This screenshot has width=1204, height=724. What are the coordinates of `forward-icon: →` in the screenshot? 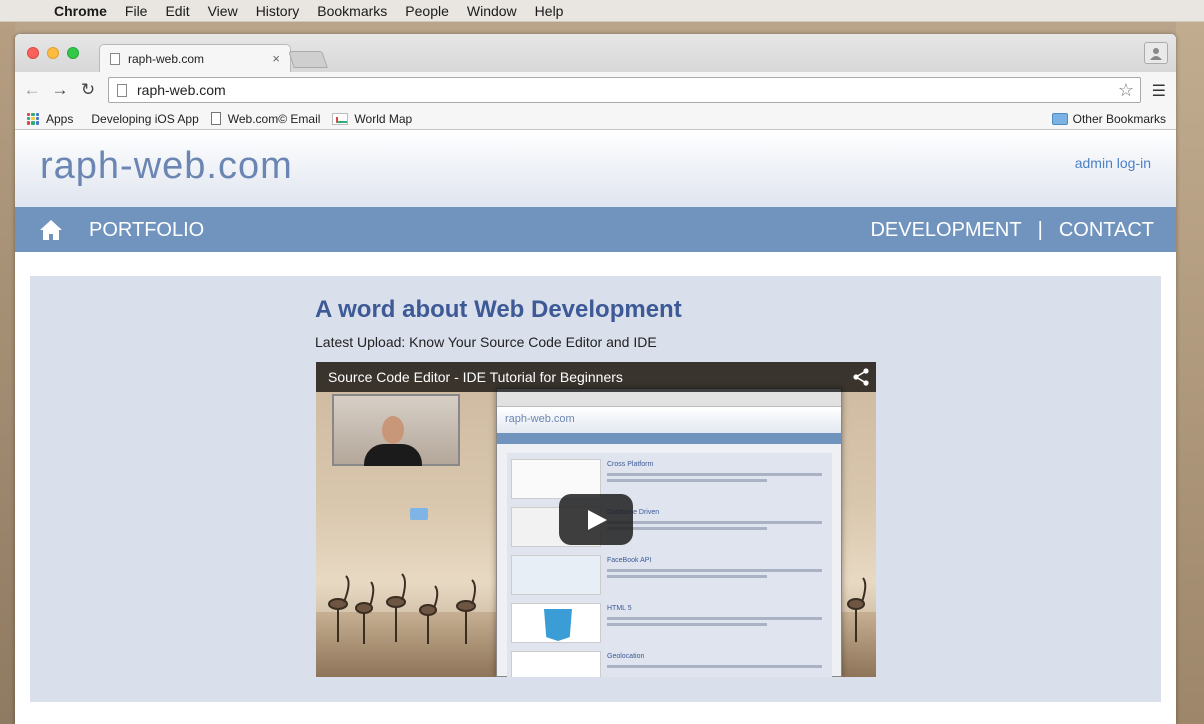 It's located at (60, 90).